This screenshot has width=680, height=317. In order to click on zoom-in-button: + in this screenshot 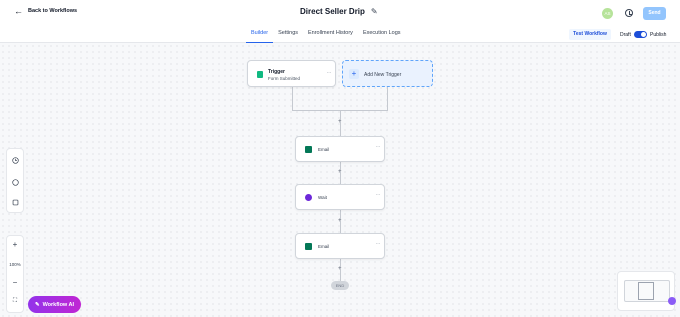, I will do `click(15, 244)`.